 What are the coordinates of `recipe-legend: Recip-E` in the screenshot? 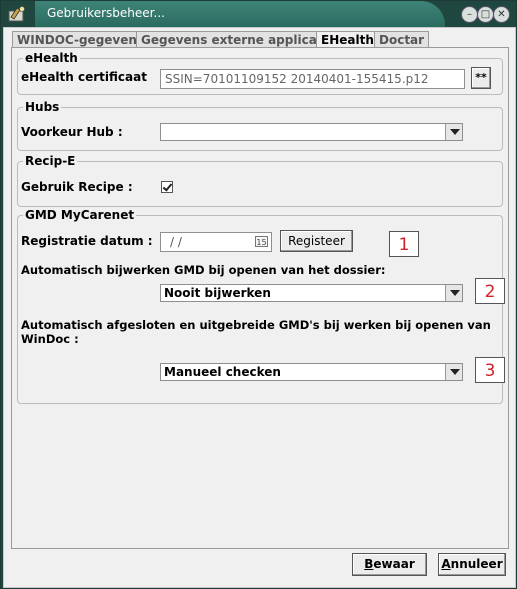 It's located at (50, 161).